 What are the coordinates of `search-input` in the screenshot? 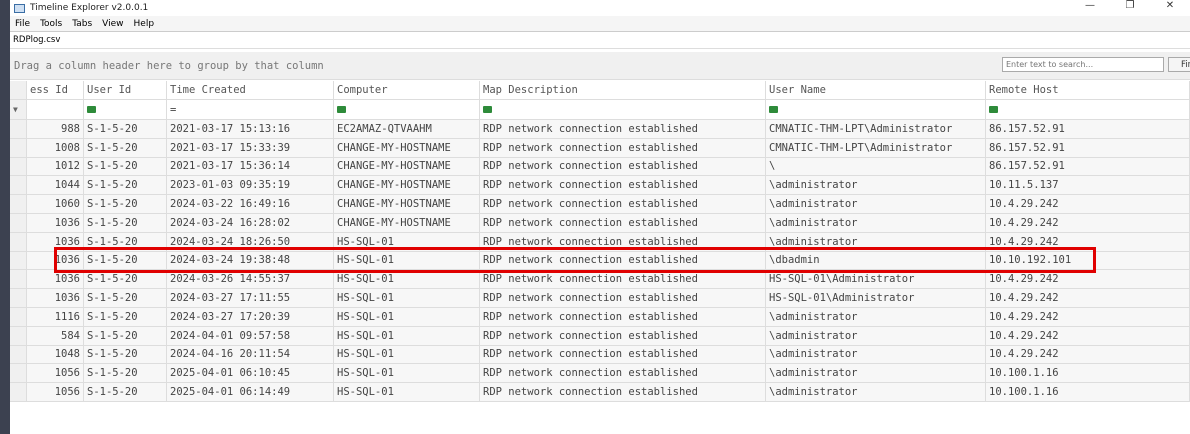 It's located at (1083, 64).